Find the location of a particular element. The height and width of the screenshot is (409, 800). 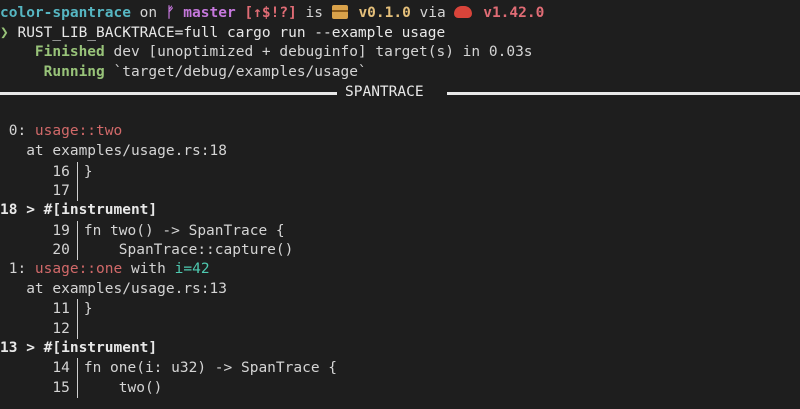

source-line: 17 is located at coordinates (400, 191).